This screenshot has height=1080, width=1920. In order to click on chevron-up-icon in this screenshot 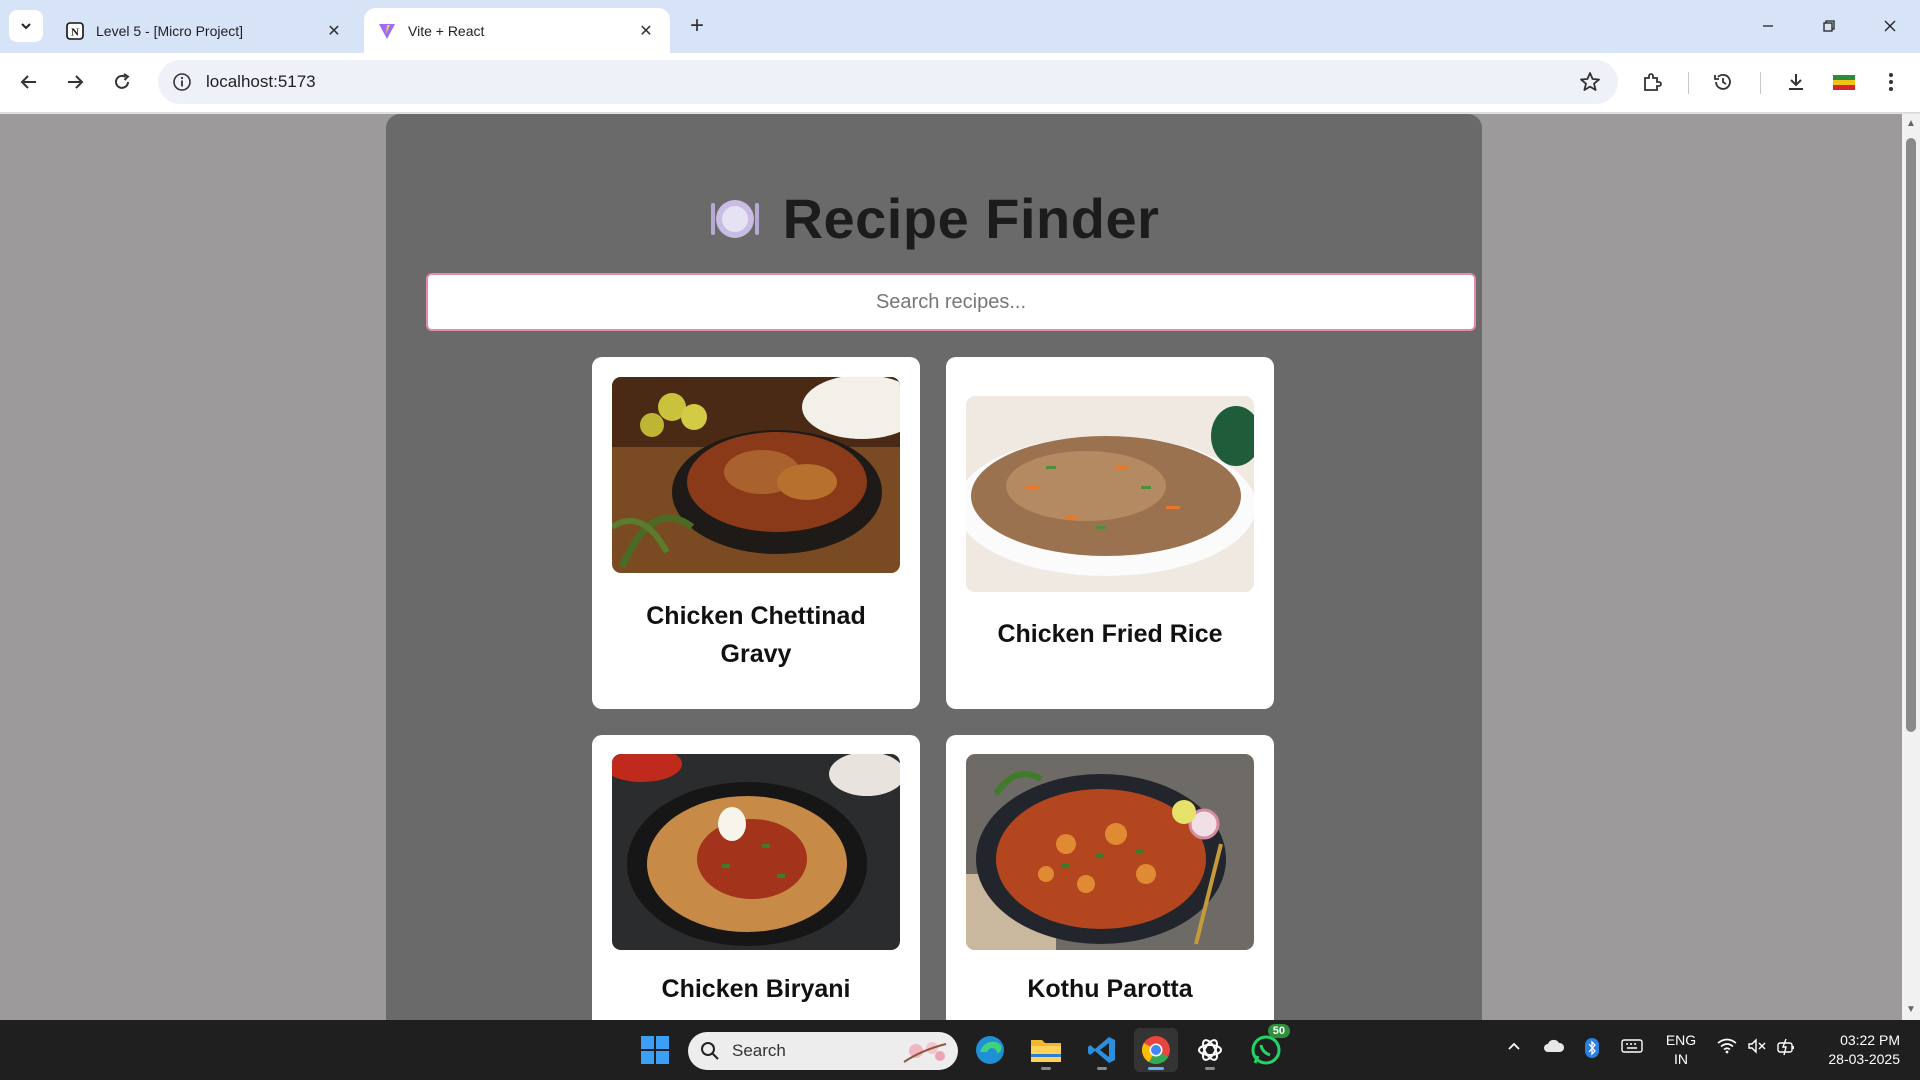, I will do `click(1514, 1046)`.